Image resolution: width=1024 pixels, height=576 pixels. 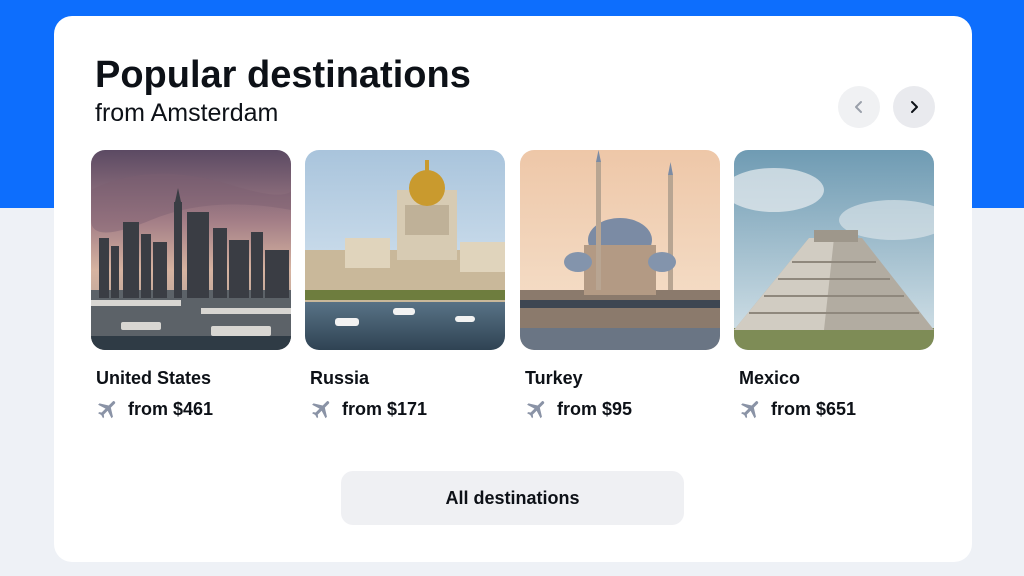 I want to click on destination-price-row: from $95, so click(x=578, y=409).